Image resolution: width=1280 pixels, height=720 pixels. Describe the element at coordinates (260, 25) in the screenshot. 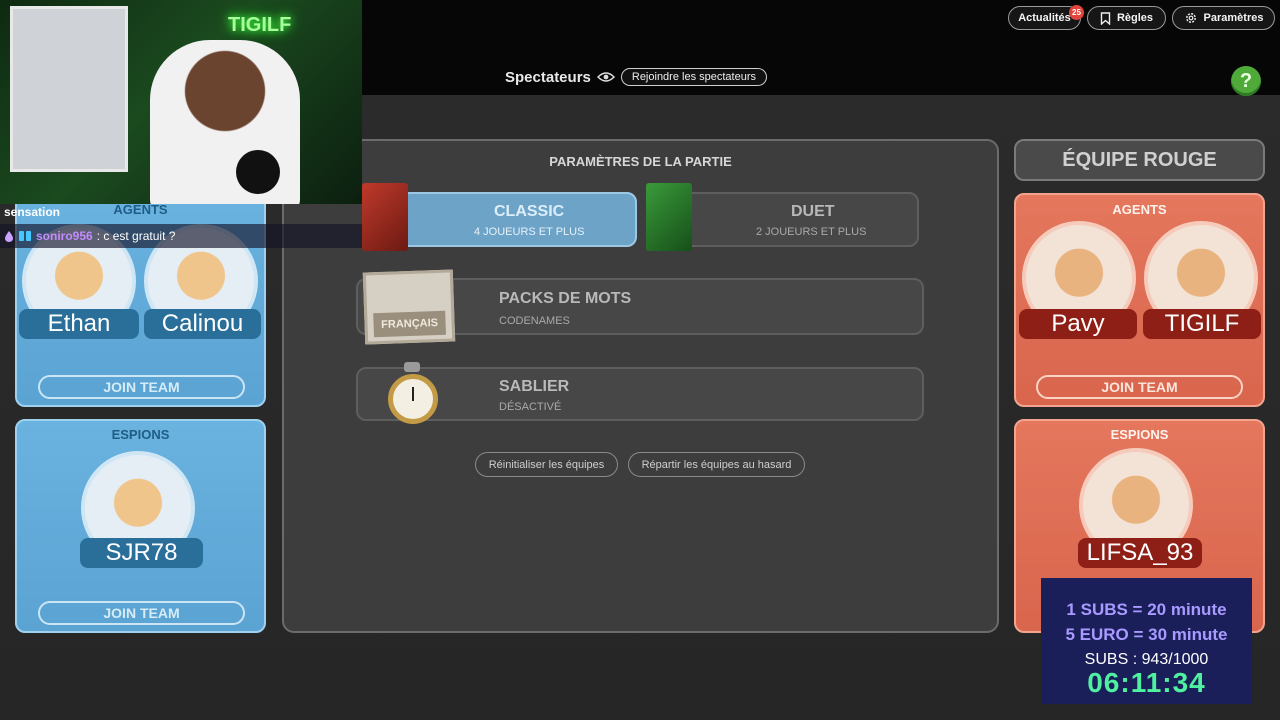

I see `neon-sign: TIGILF` at that location.